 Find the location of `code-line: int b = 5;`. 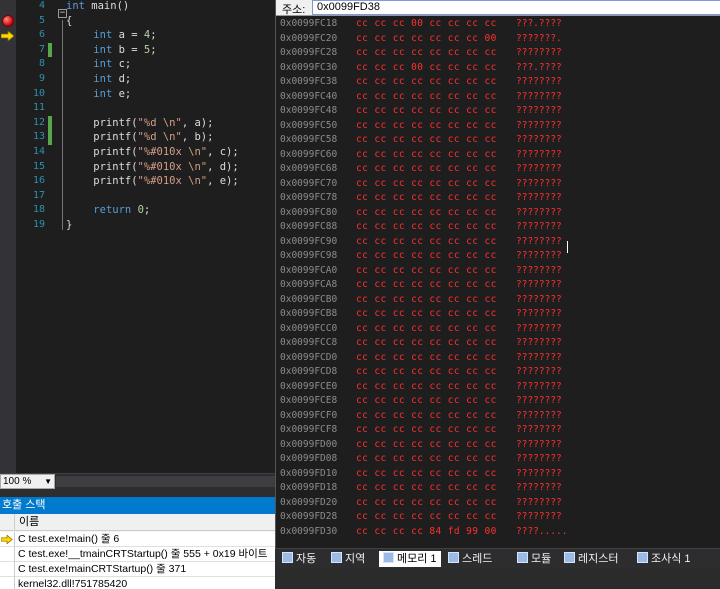

code-line: int b = 5; is located at coordinates (112, 50).